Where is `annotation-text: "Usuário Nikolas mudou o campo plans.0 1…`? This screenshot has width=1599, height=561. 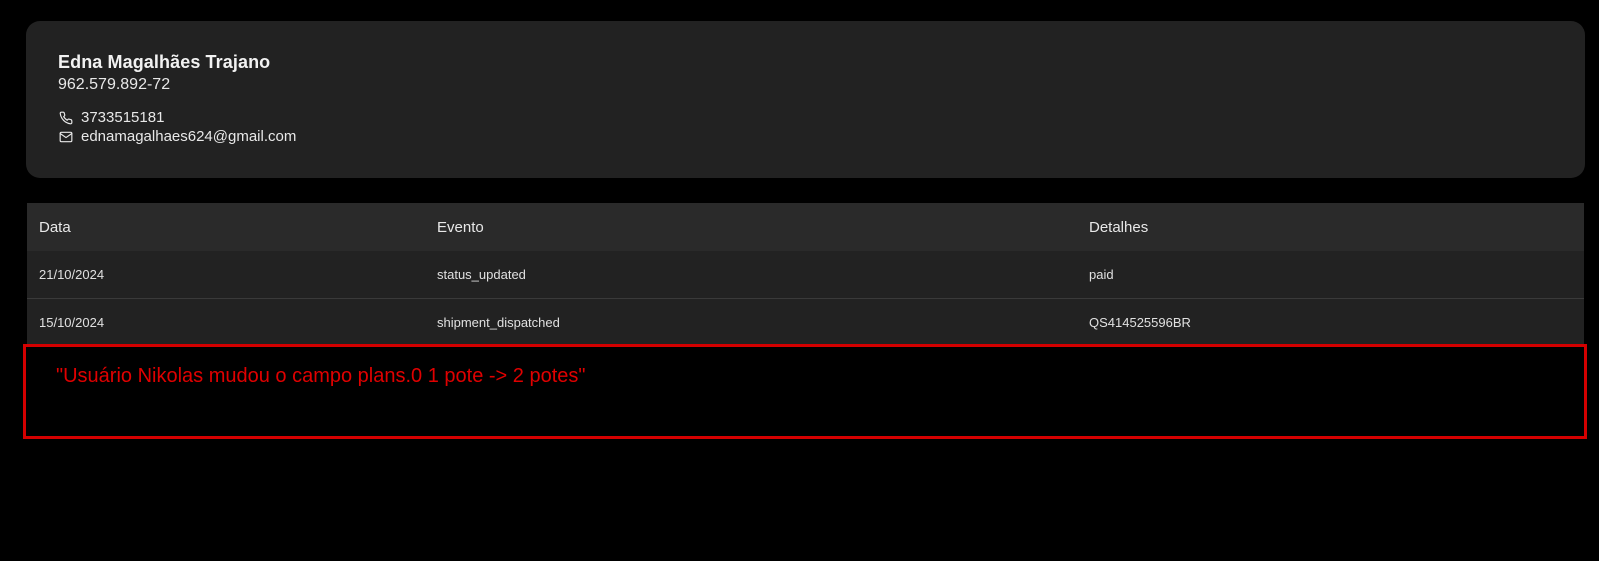 annotation-text: "Usuário Nikolas mudou o campo plans.0 1… is located at coordinates (321, 376).